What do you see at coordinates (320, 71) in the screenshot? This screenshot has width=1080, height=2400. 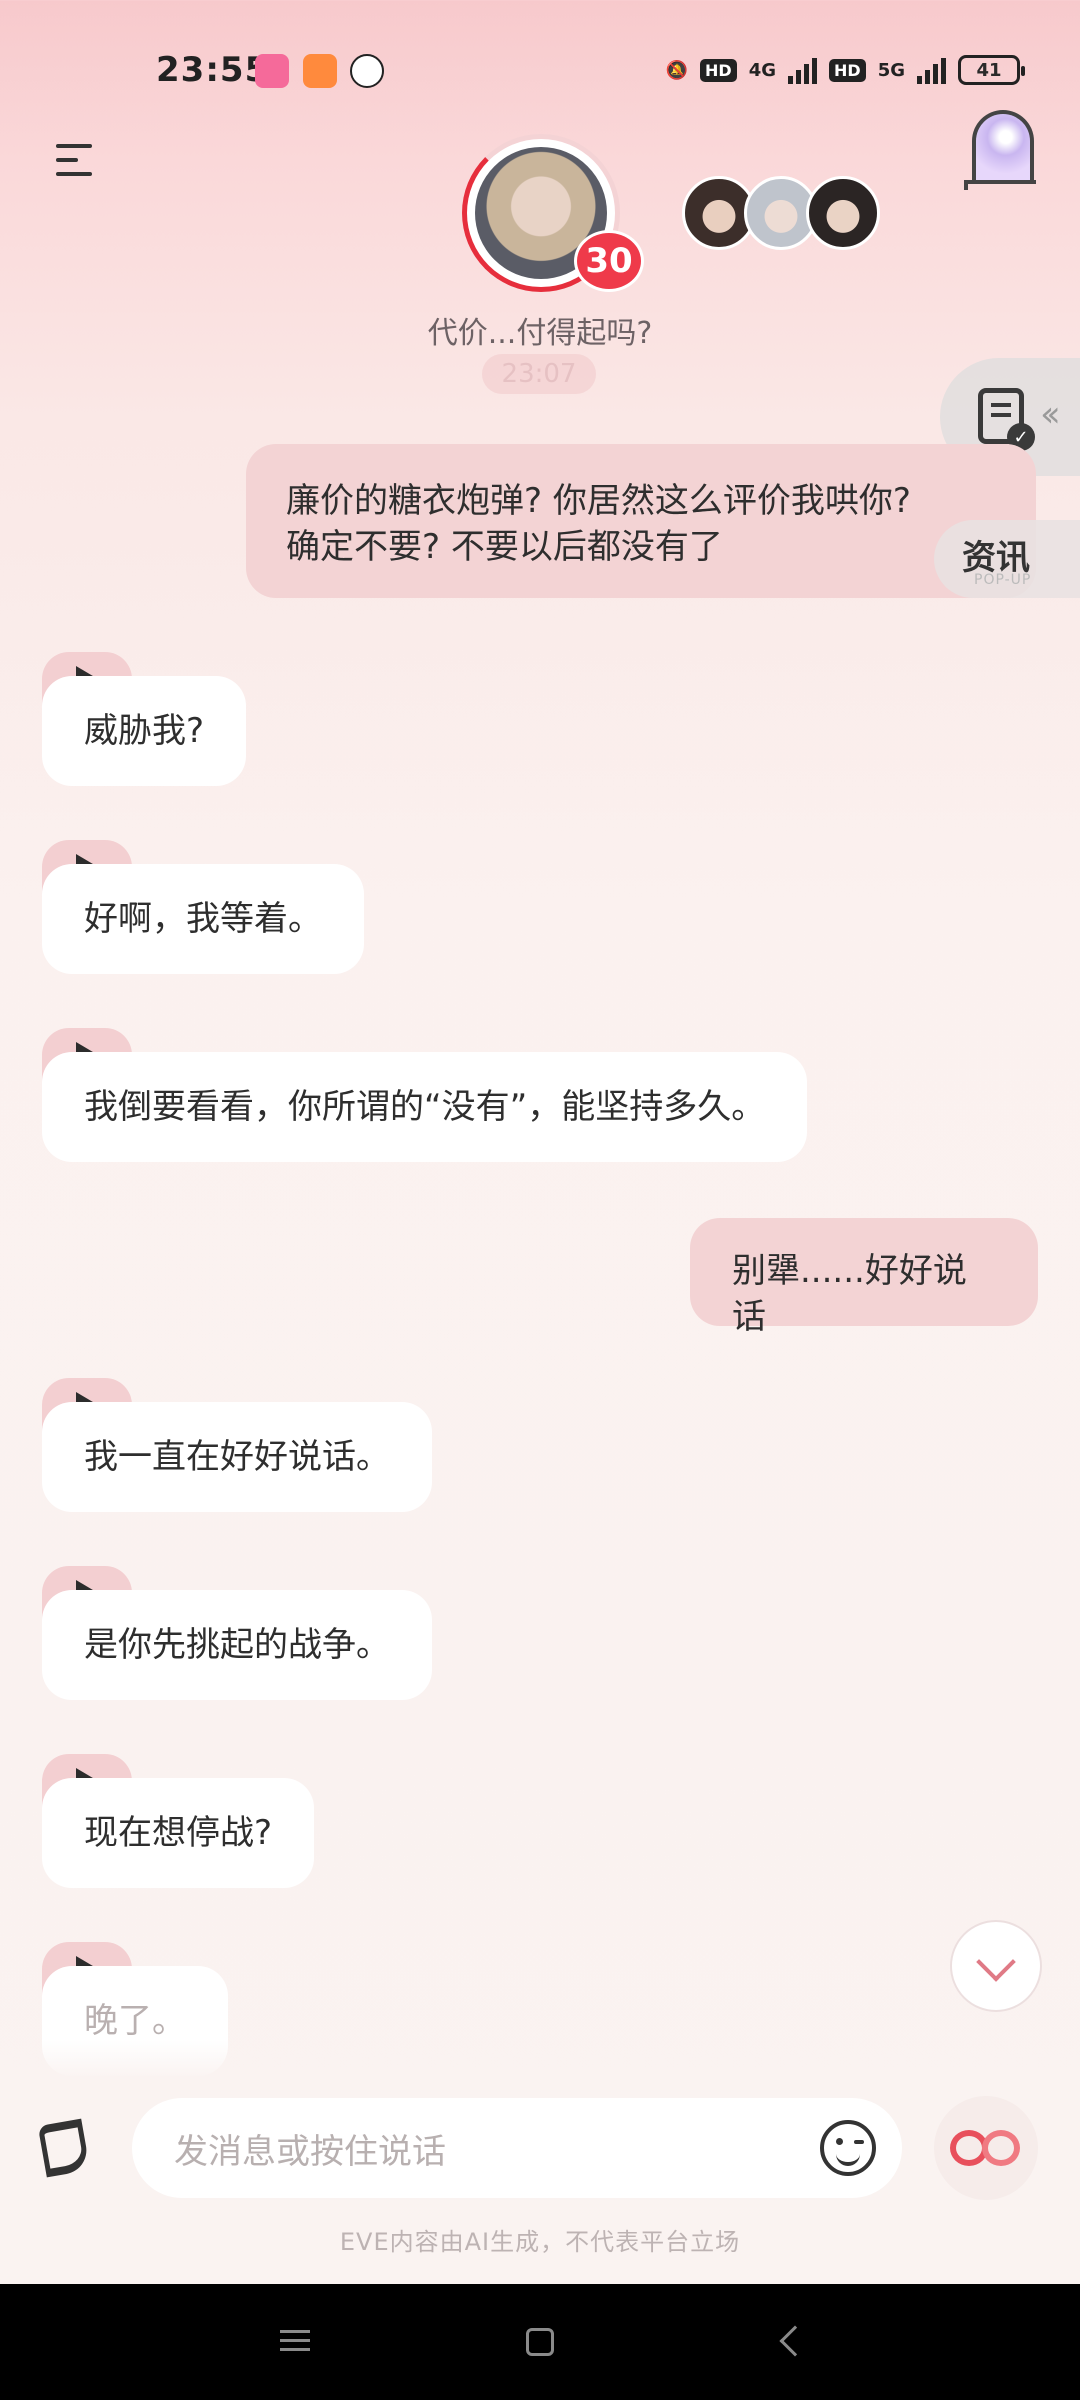 I see `taobao-app-icon` at bounding box center [320, 71].